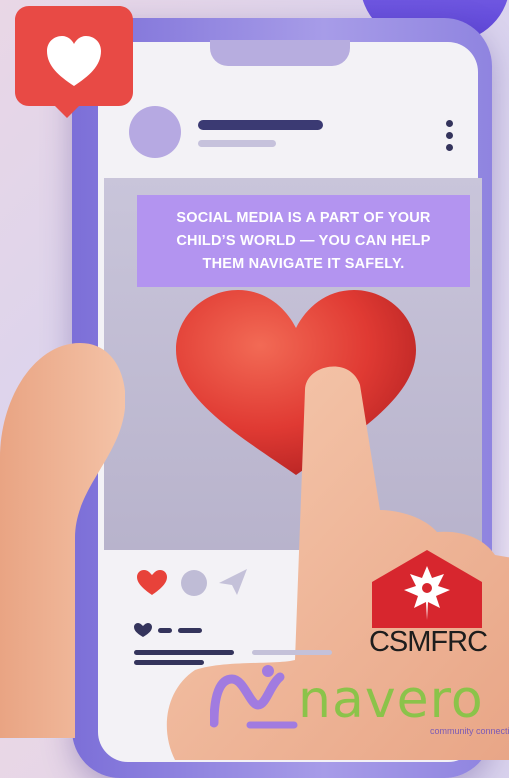  Describe the element at coordinates (469, 731) in the screenshot. I see `navero-tagline: community connection` at that location.